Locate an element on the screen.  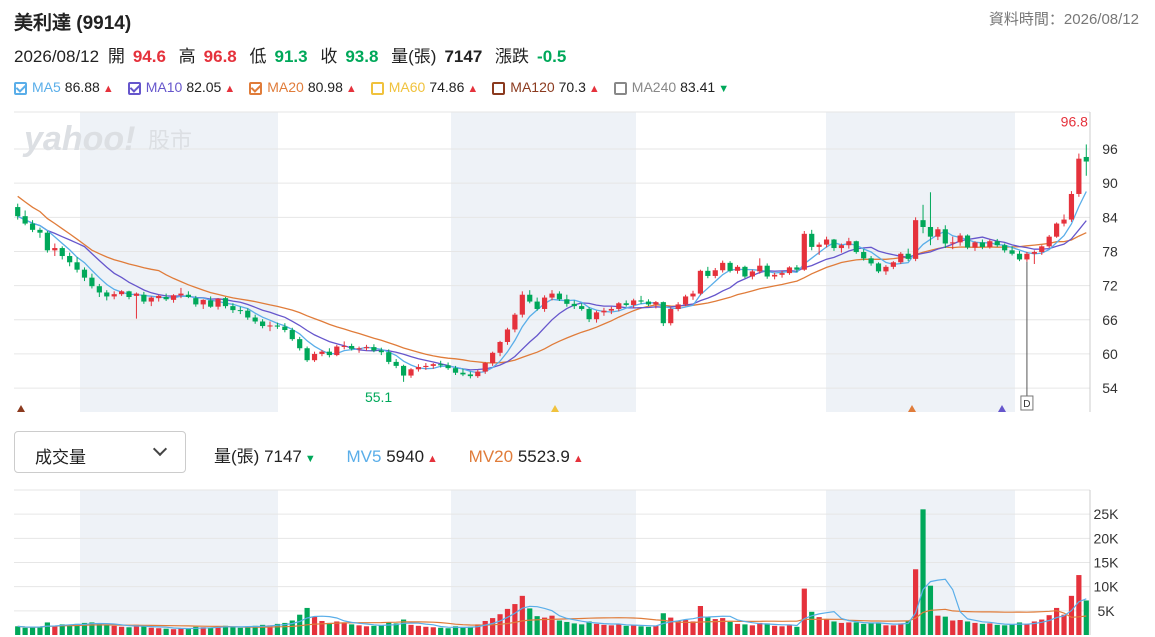
quote-volume: 量(張) 7147 is located at coordinates (437, 56).